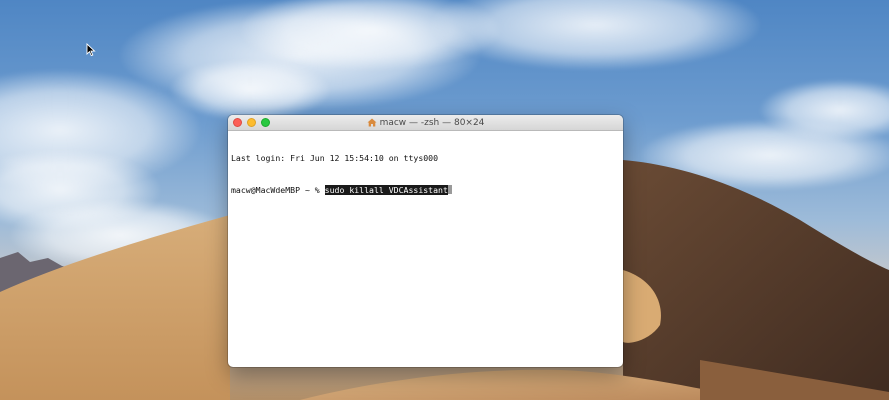 The image size is (889, 400). Describe the element at coordinates (91, 51) in the screenshot. I see `mouse-pointer-icon` at that location.